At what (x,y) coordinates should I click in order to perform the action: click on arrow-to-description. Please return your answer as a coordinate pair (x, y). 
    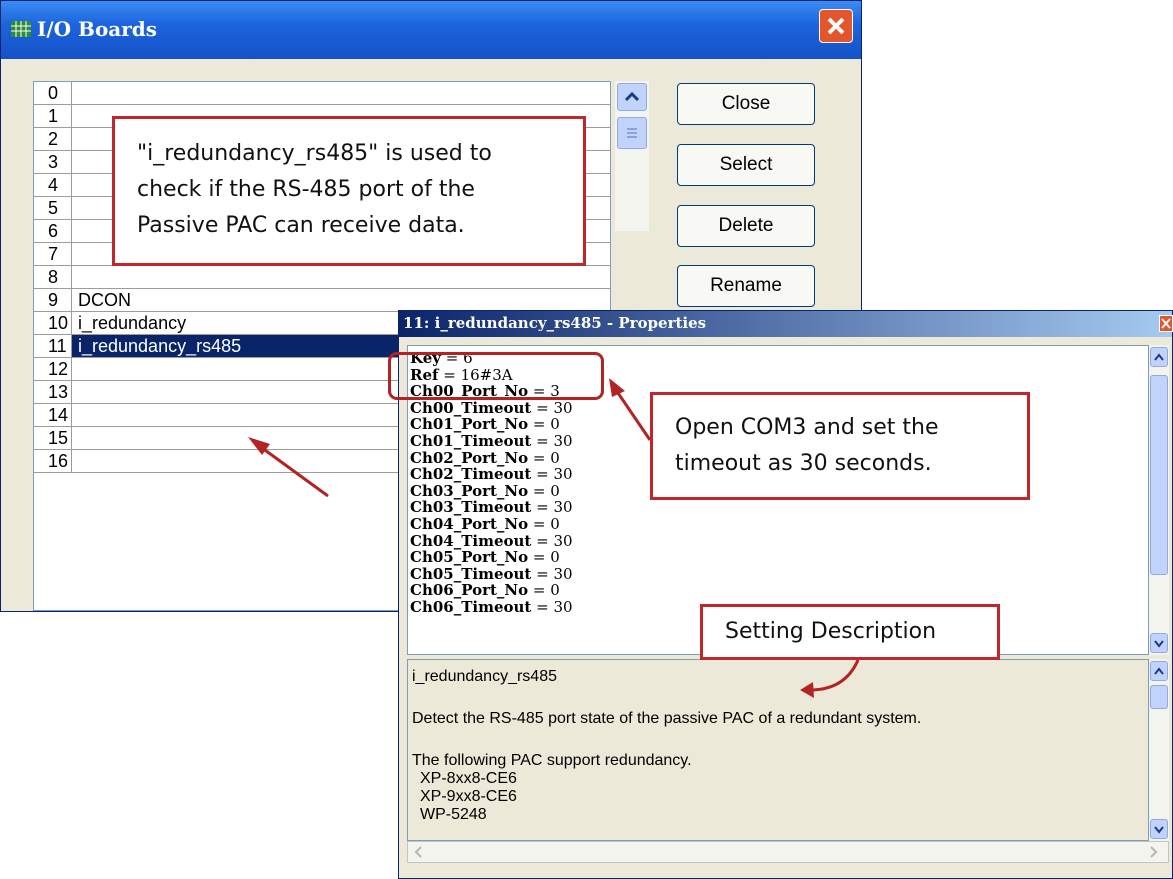
    Looking at the image, I should click on (834, 675).